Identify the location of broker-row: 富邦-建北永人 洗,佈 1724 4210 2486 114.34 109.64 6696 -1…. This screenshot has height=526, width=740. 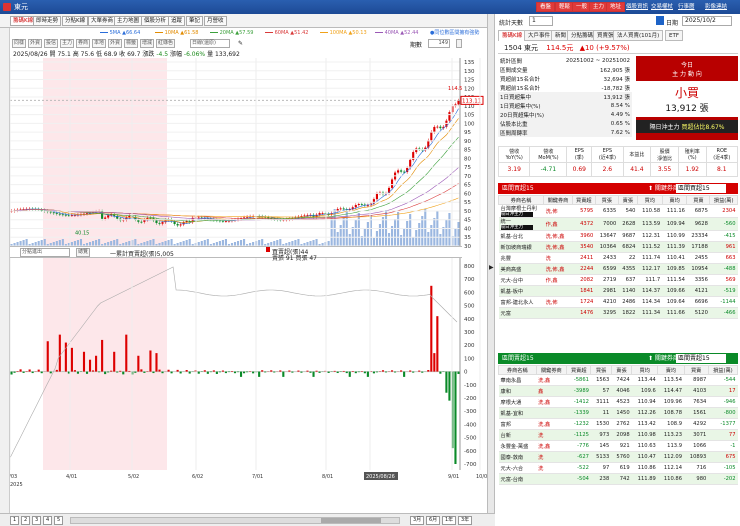
(618, 302).